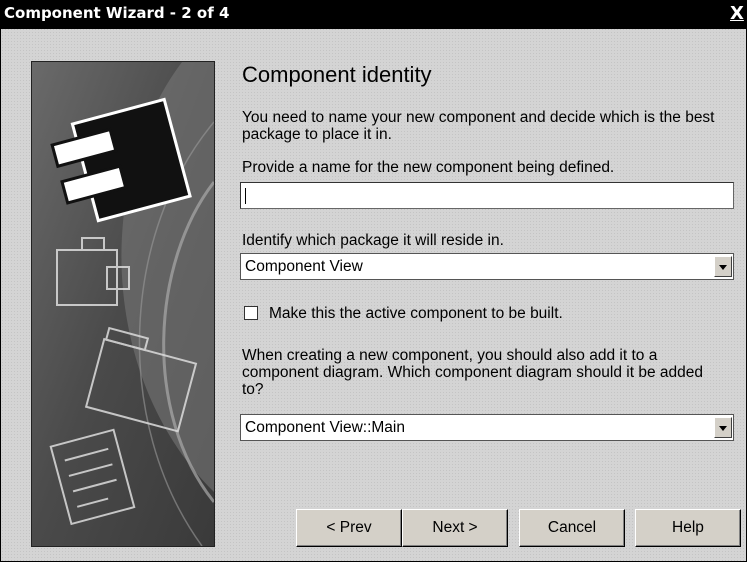 This screenshot has height=562, width=747. I want to click on package-select-value: Component View, so click(304, 266).